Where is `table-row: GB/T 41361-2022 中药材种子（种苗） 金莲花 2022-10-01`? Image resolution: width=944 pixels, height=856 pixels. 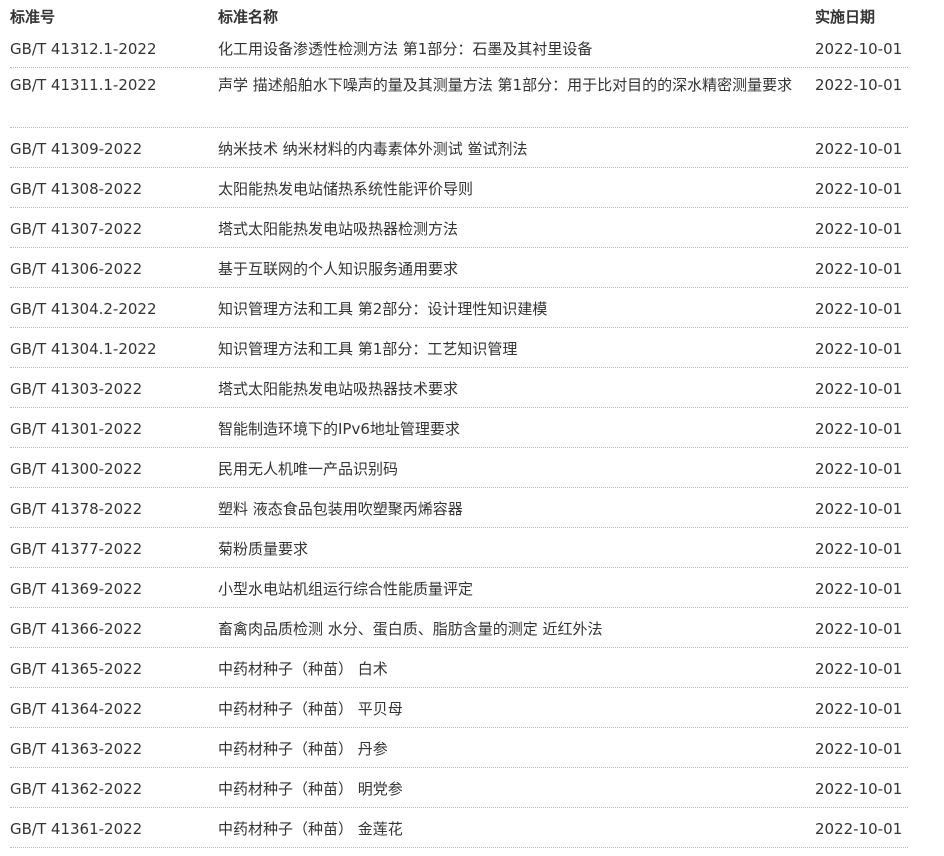 table-row: GB/T 41361-2022 中药材种子（种苗） 金莲花 2022-10-01 is located at coordinates (459, 828).